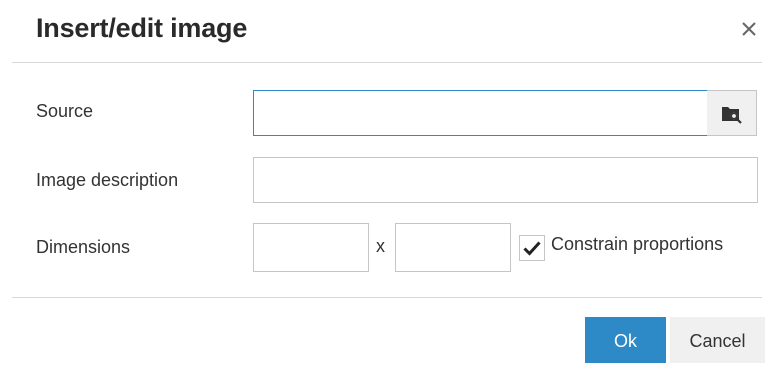 The image size is (772, 377). Describe the element at coordinates (453, 247) in the screenshot. I see `height-input` at that location.